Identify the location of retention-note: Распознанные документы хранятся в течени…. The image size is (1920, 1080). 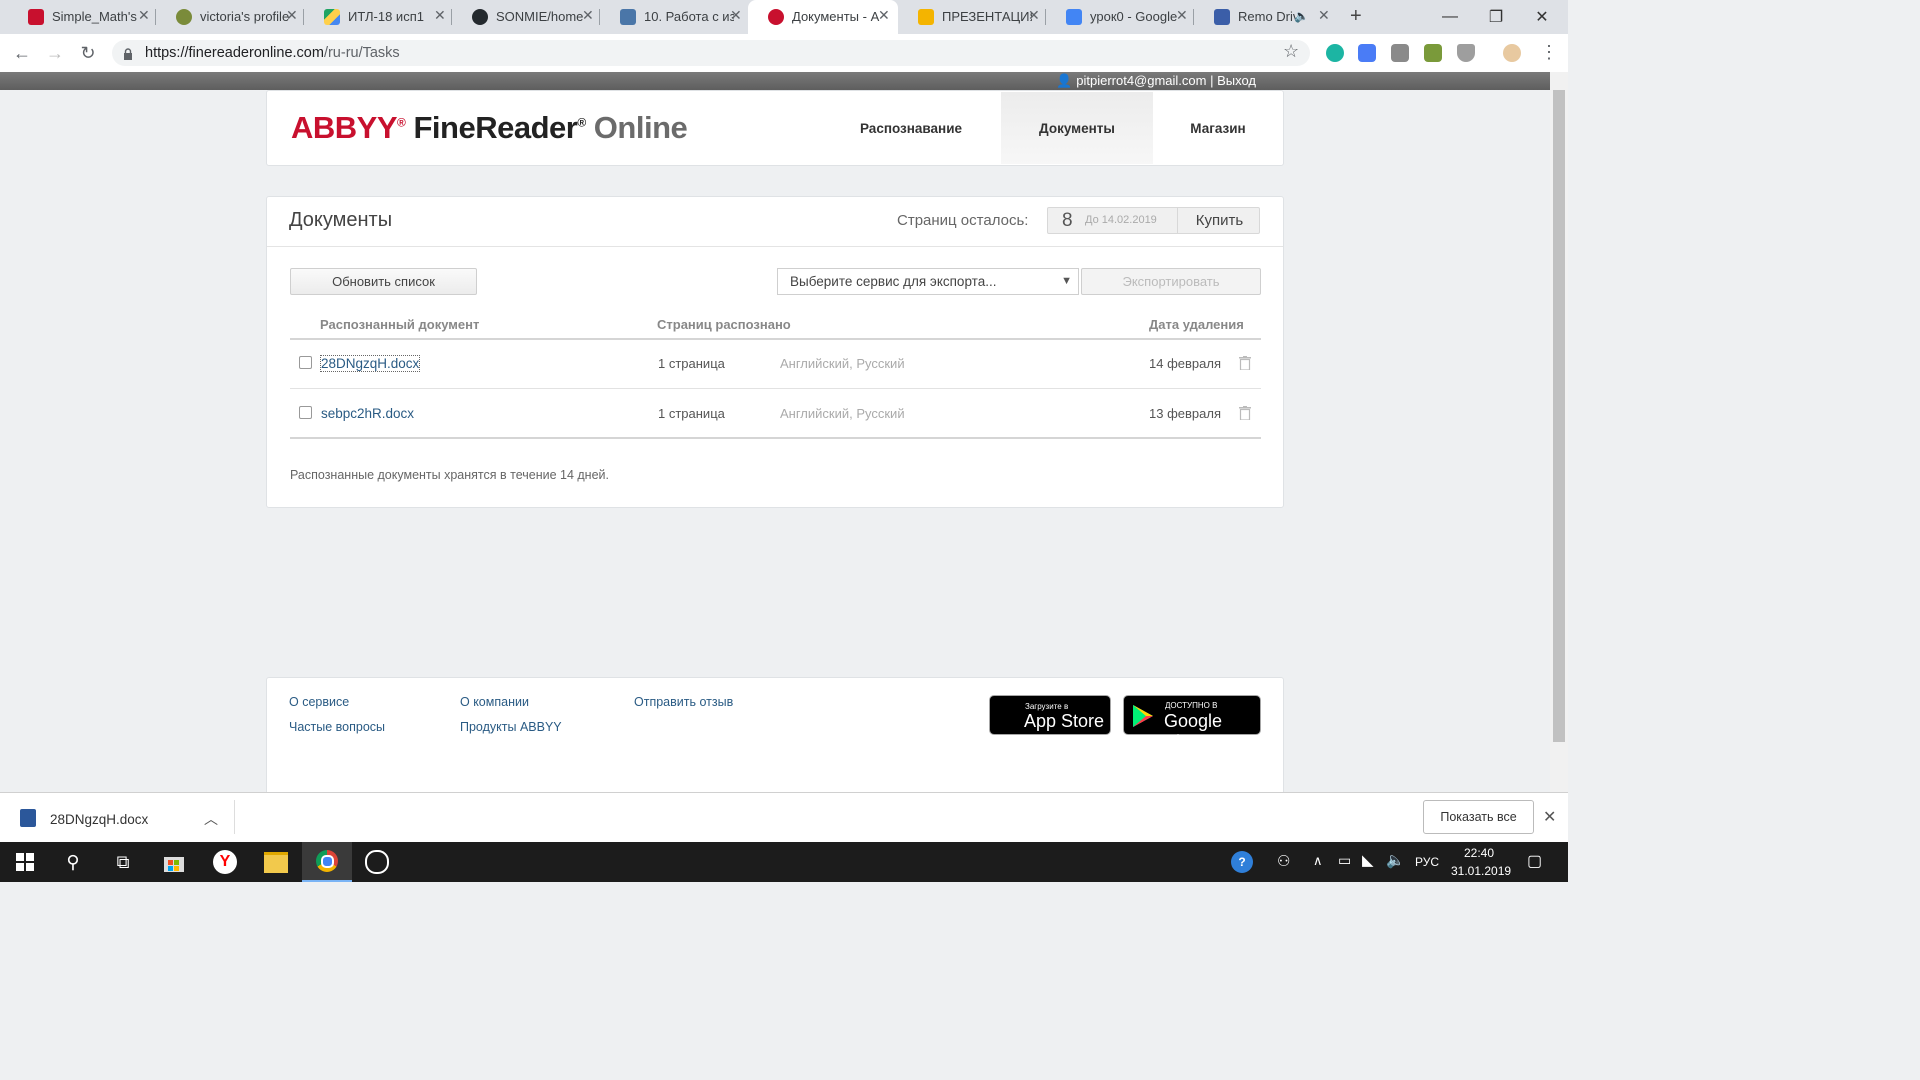
(449, 475).